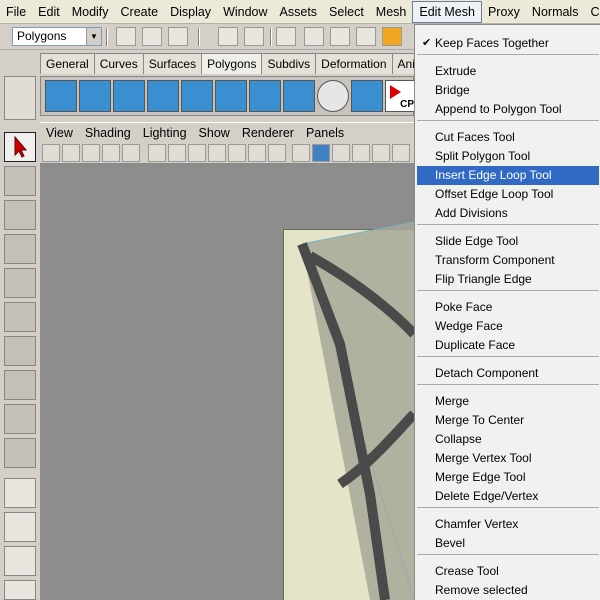 The image size is (600, 600). What do you see at coordinates (447, 11) in the screenshot?
I see `menu-edit-mesh: Edit Mesh` at bounding box center [447, 11].